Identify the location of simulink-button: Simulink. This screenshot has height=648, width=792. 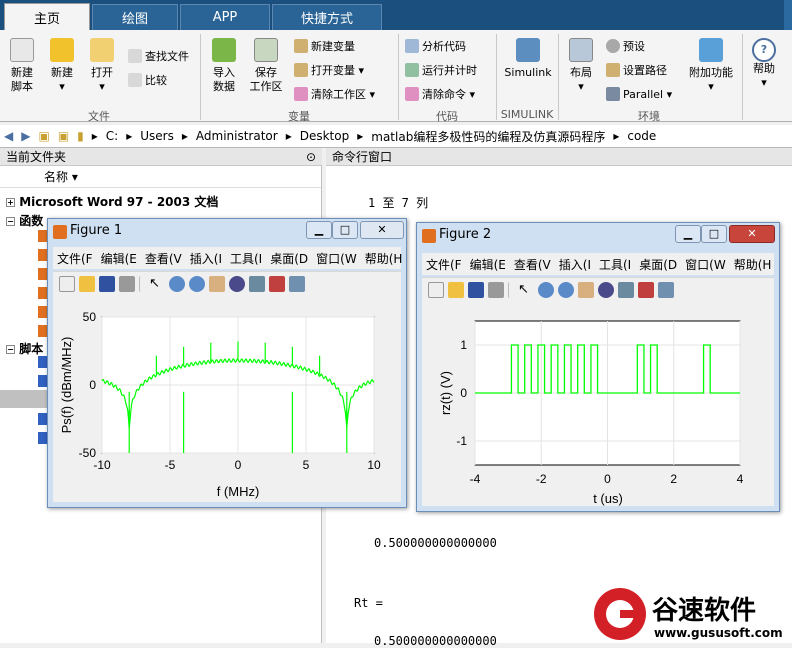
(528, 59).